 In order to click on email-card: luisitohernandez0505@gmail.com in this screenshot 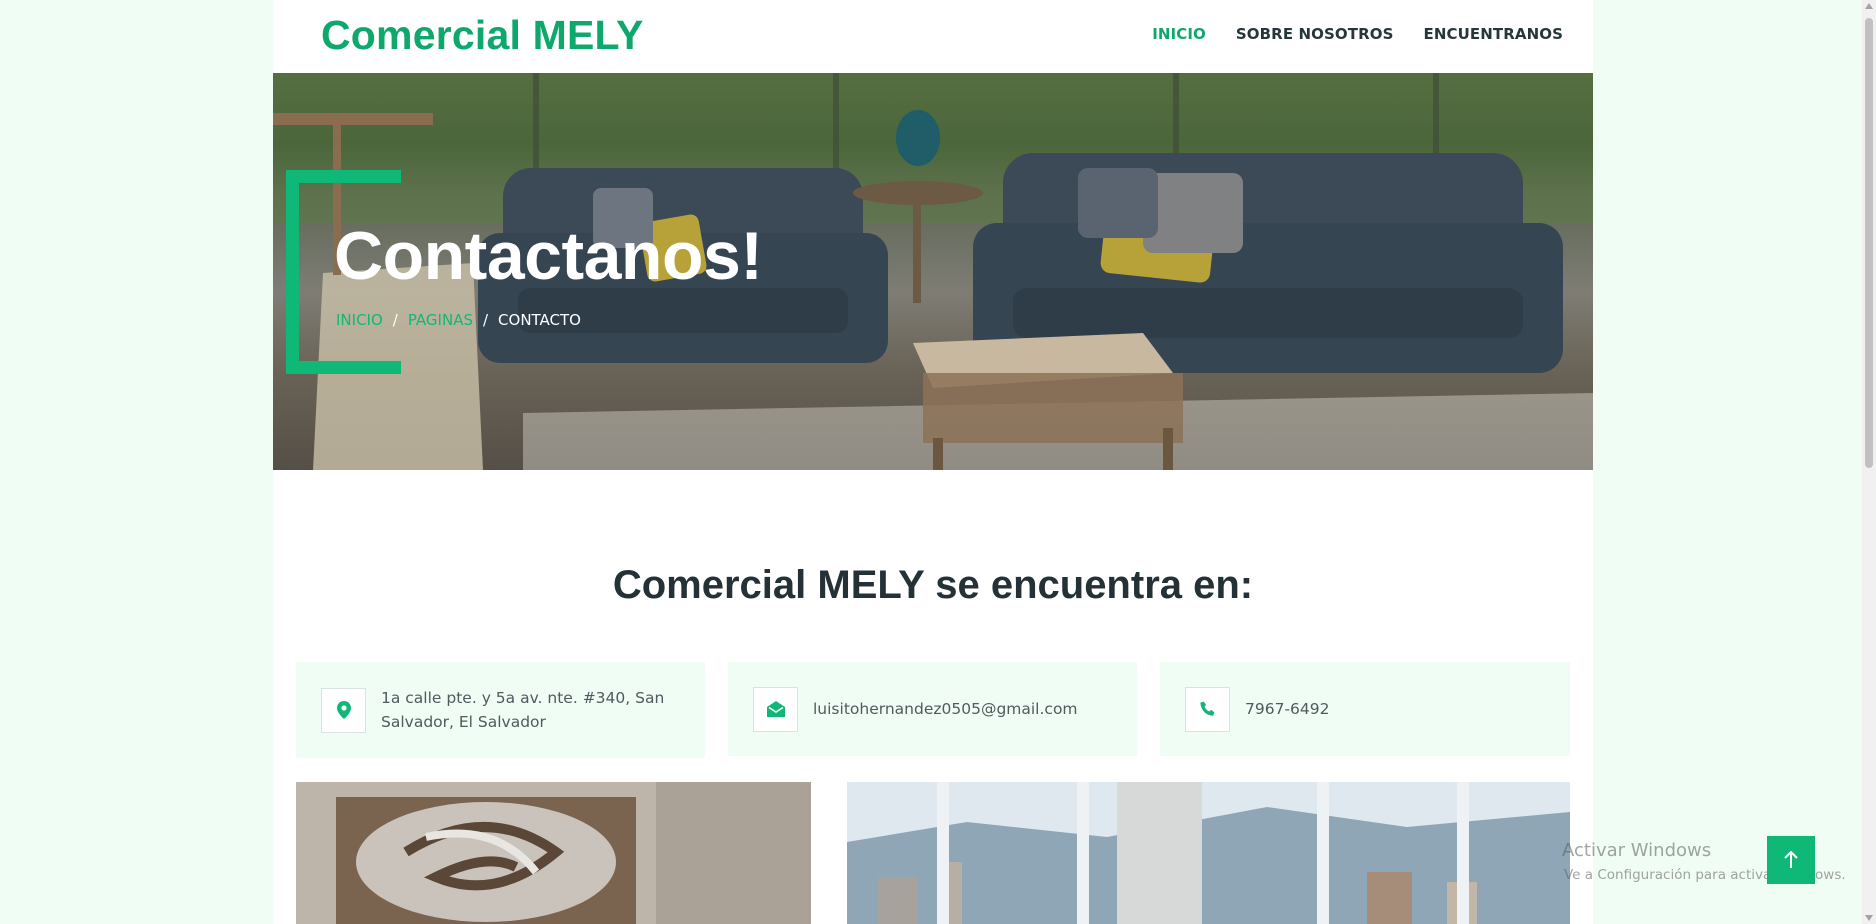, I will do `click(932, 709)`.